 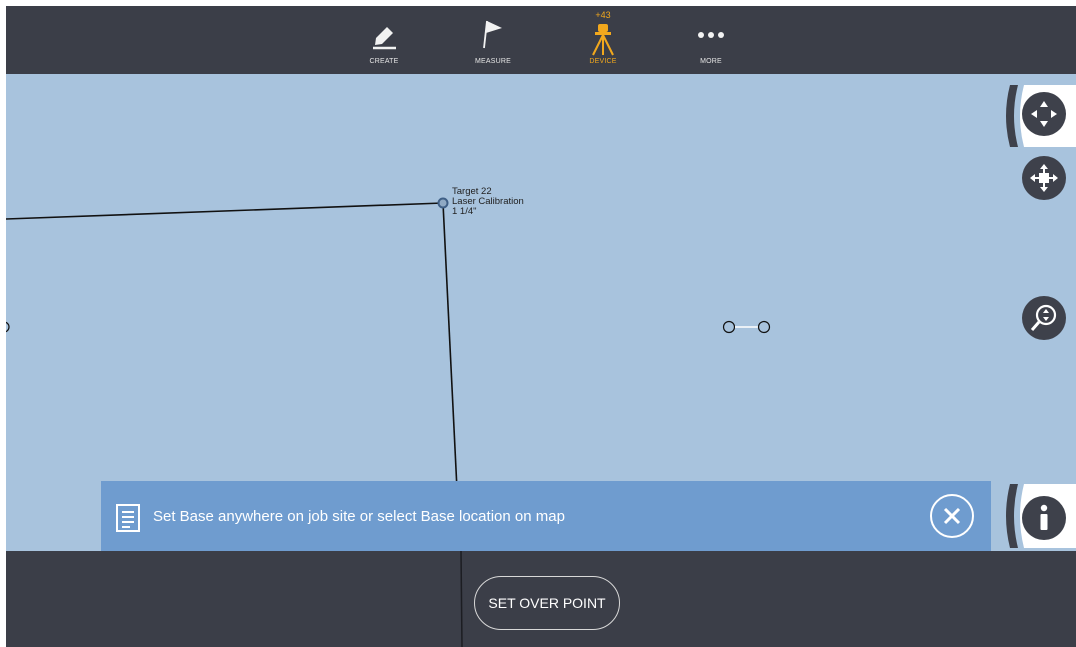 I want to click on navigation-button, so click(x=1044, y=114).